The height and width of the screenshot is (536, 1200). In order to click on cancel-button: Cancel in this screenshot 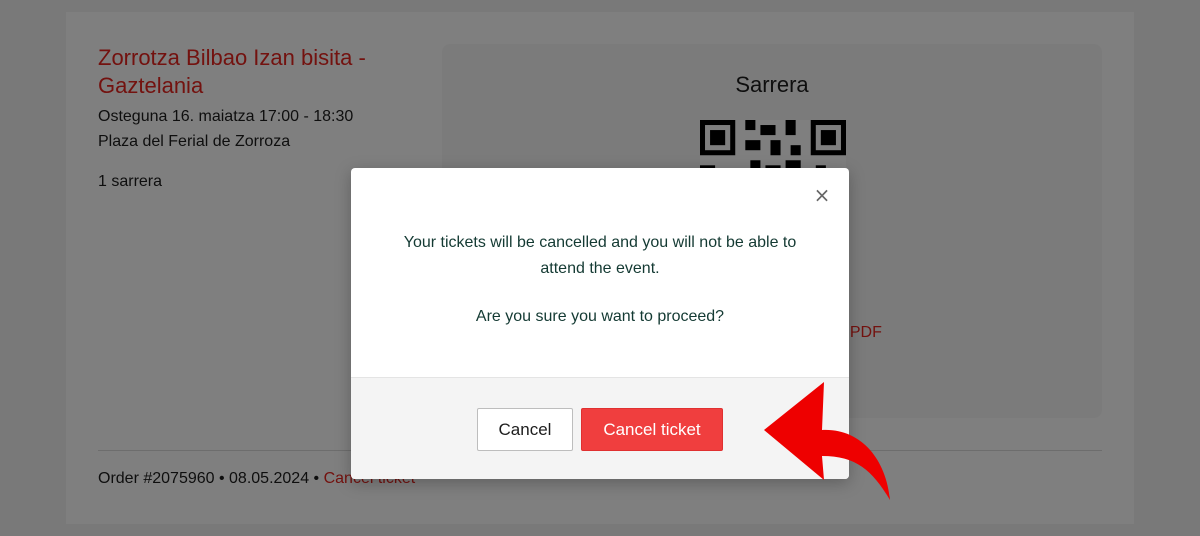, I will do `click(525, 429)`.